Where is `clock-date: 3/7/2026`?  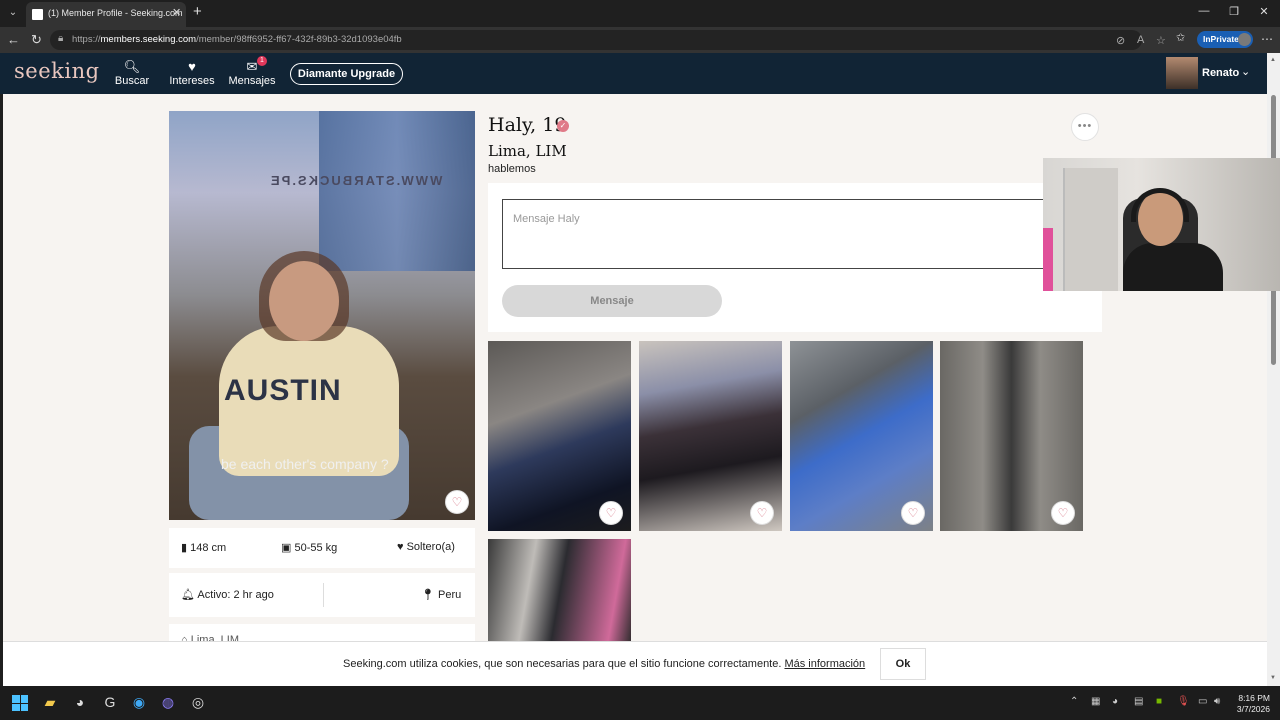 clock-date: 3/7/2026 is located at coordinates (1253, 709).